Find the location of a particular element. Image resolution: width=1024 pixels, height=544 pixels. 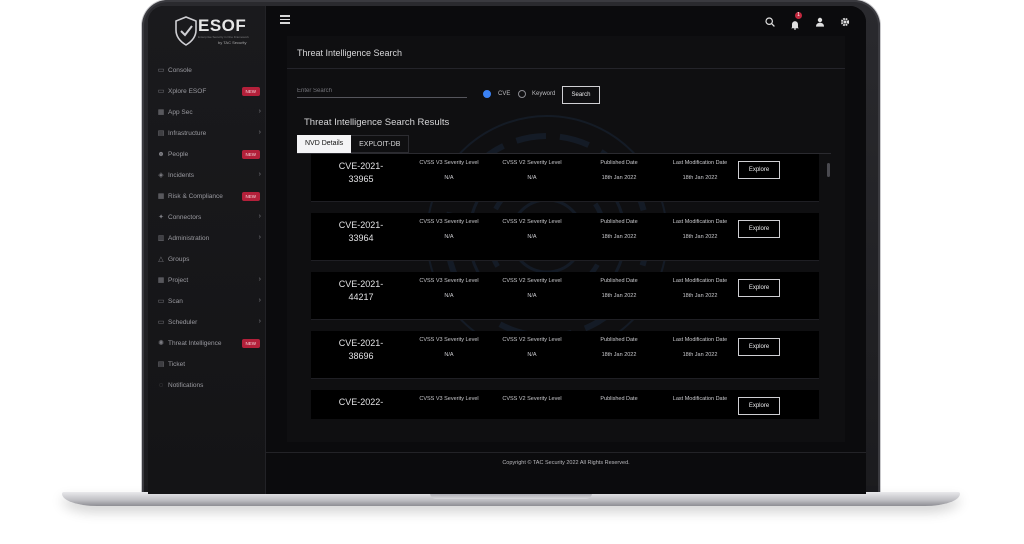

sidebar-item-groups: △ Groups is located at coordinates (207, 259).